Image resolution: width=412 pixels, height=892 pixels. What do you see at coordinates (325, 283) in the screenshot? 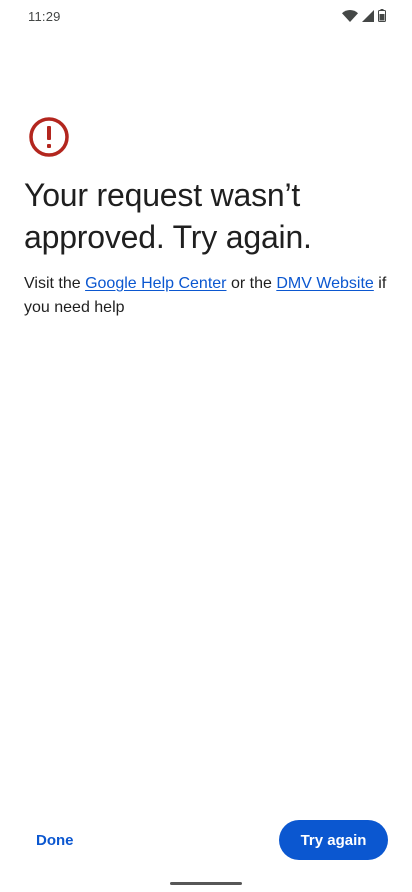
I see `dmv-website-link: DMV Website` at bounding box center [325, 283].